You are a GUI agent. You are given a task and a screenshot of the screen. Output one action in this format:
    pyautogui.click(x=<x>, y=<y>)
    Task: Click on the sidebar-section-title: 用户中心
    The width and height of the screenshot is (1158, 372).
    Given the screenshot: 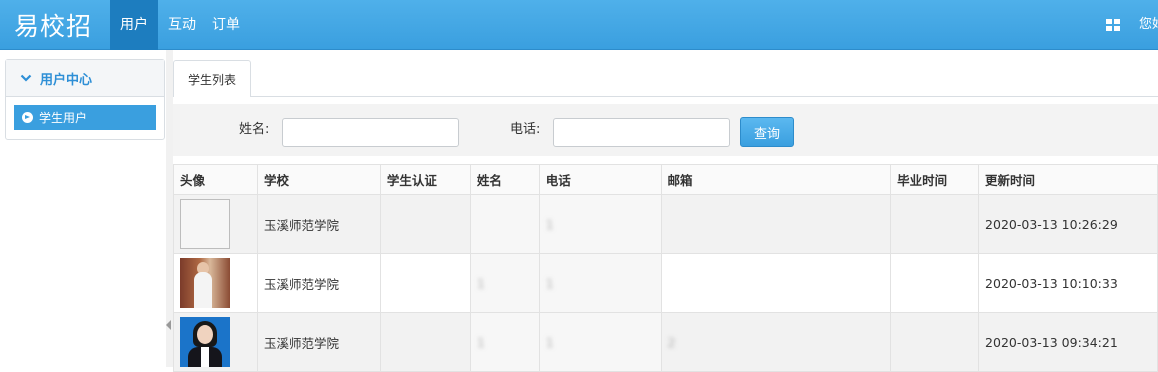 What is the action you would take?
    pyautogui.click(x=66, y=80)
    